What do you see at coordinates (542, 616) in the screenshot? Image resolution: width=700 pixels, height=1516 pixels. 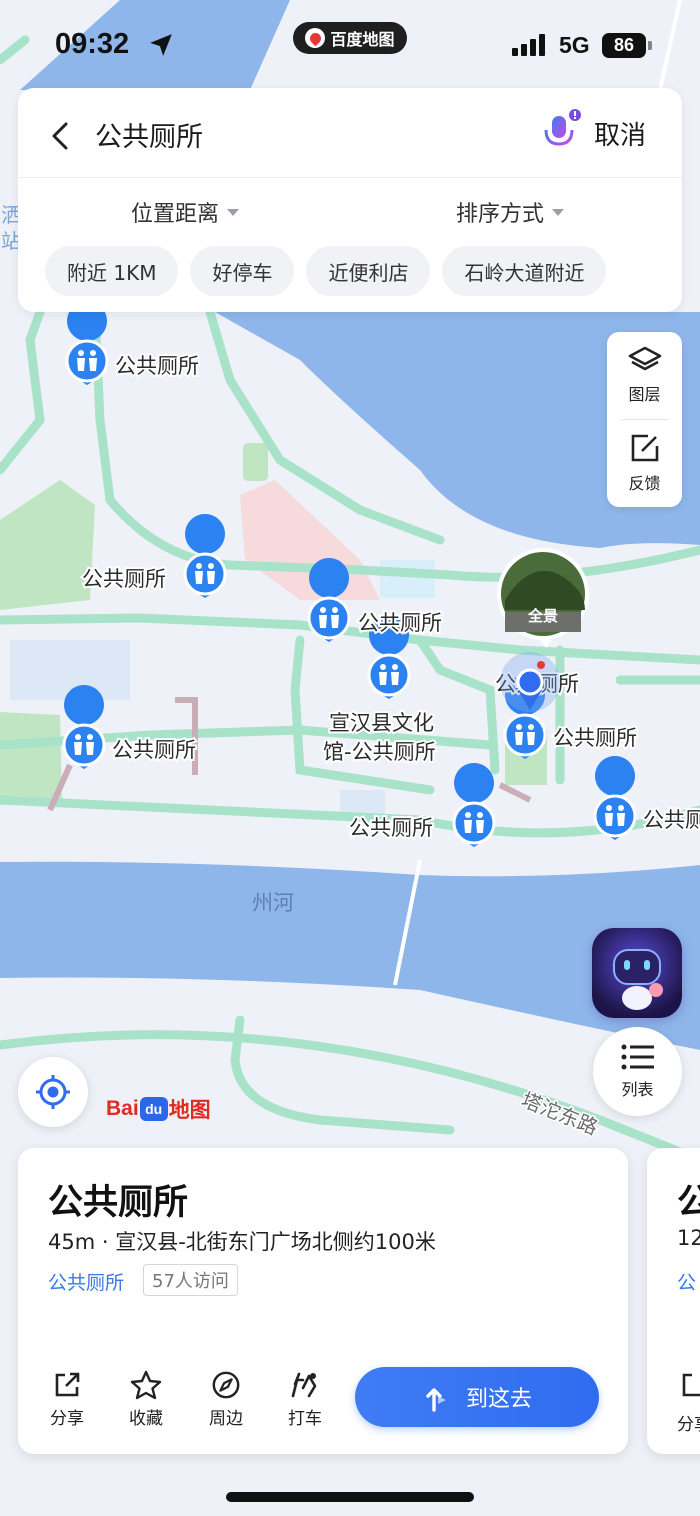 I see `street-view-label: 全景` at bounding box center [542, 616].